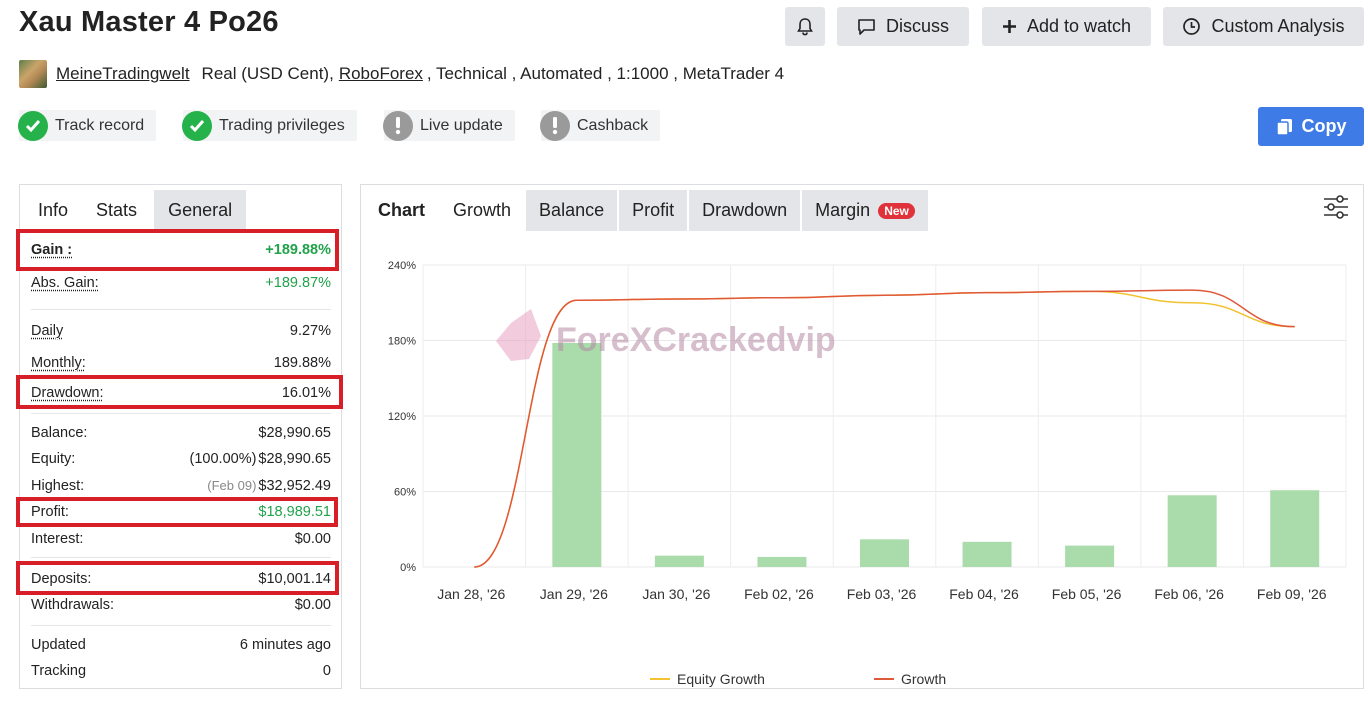 This screenshot has height=707, width=1368. What do you see at coordinates (200, 210) in the screenshot?
I see `tab-general: General` at bounding box center [200, 210].